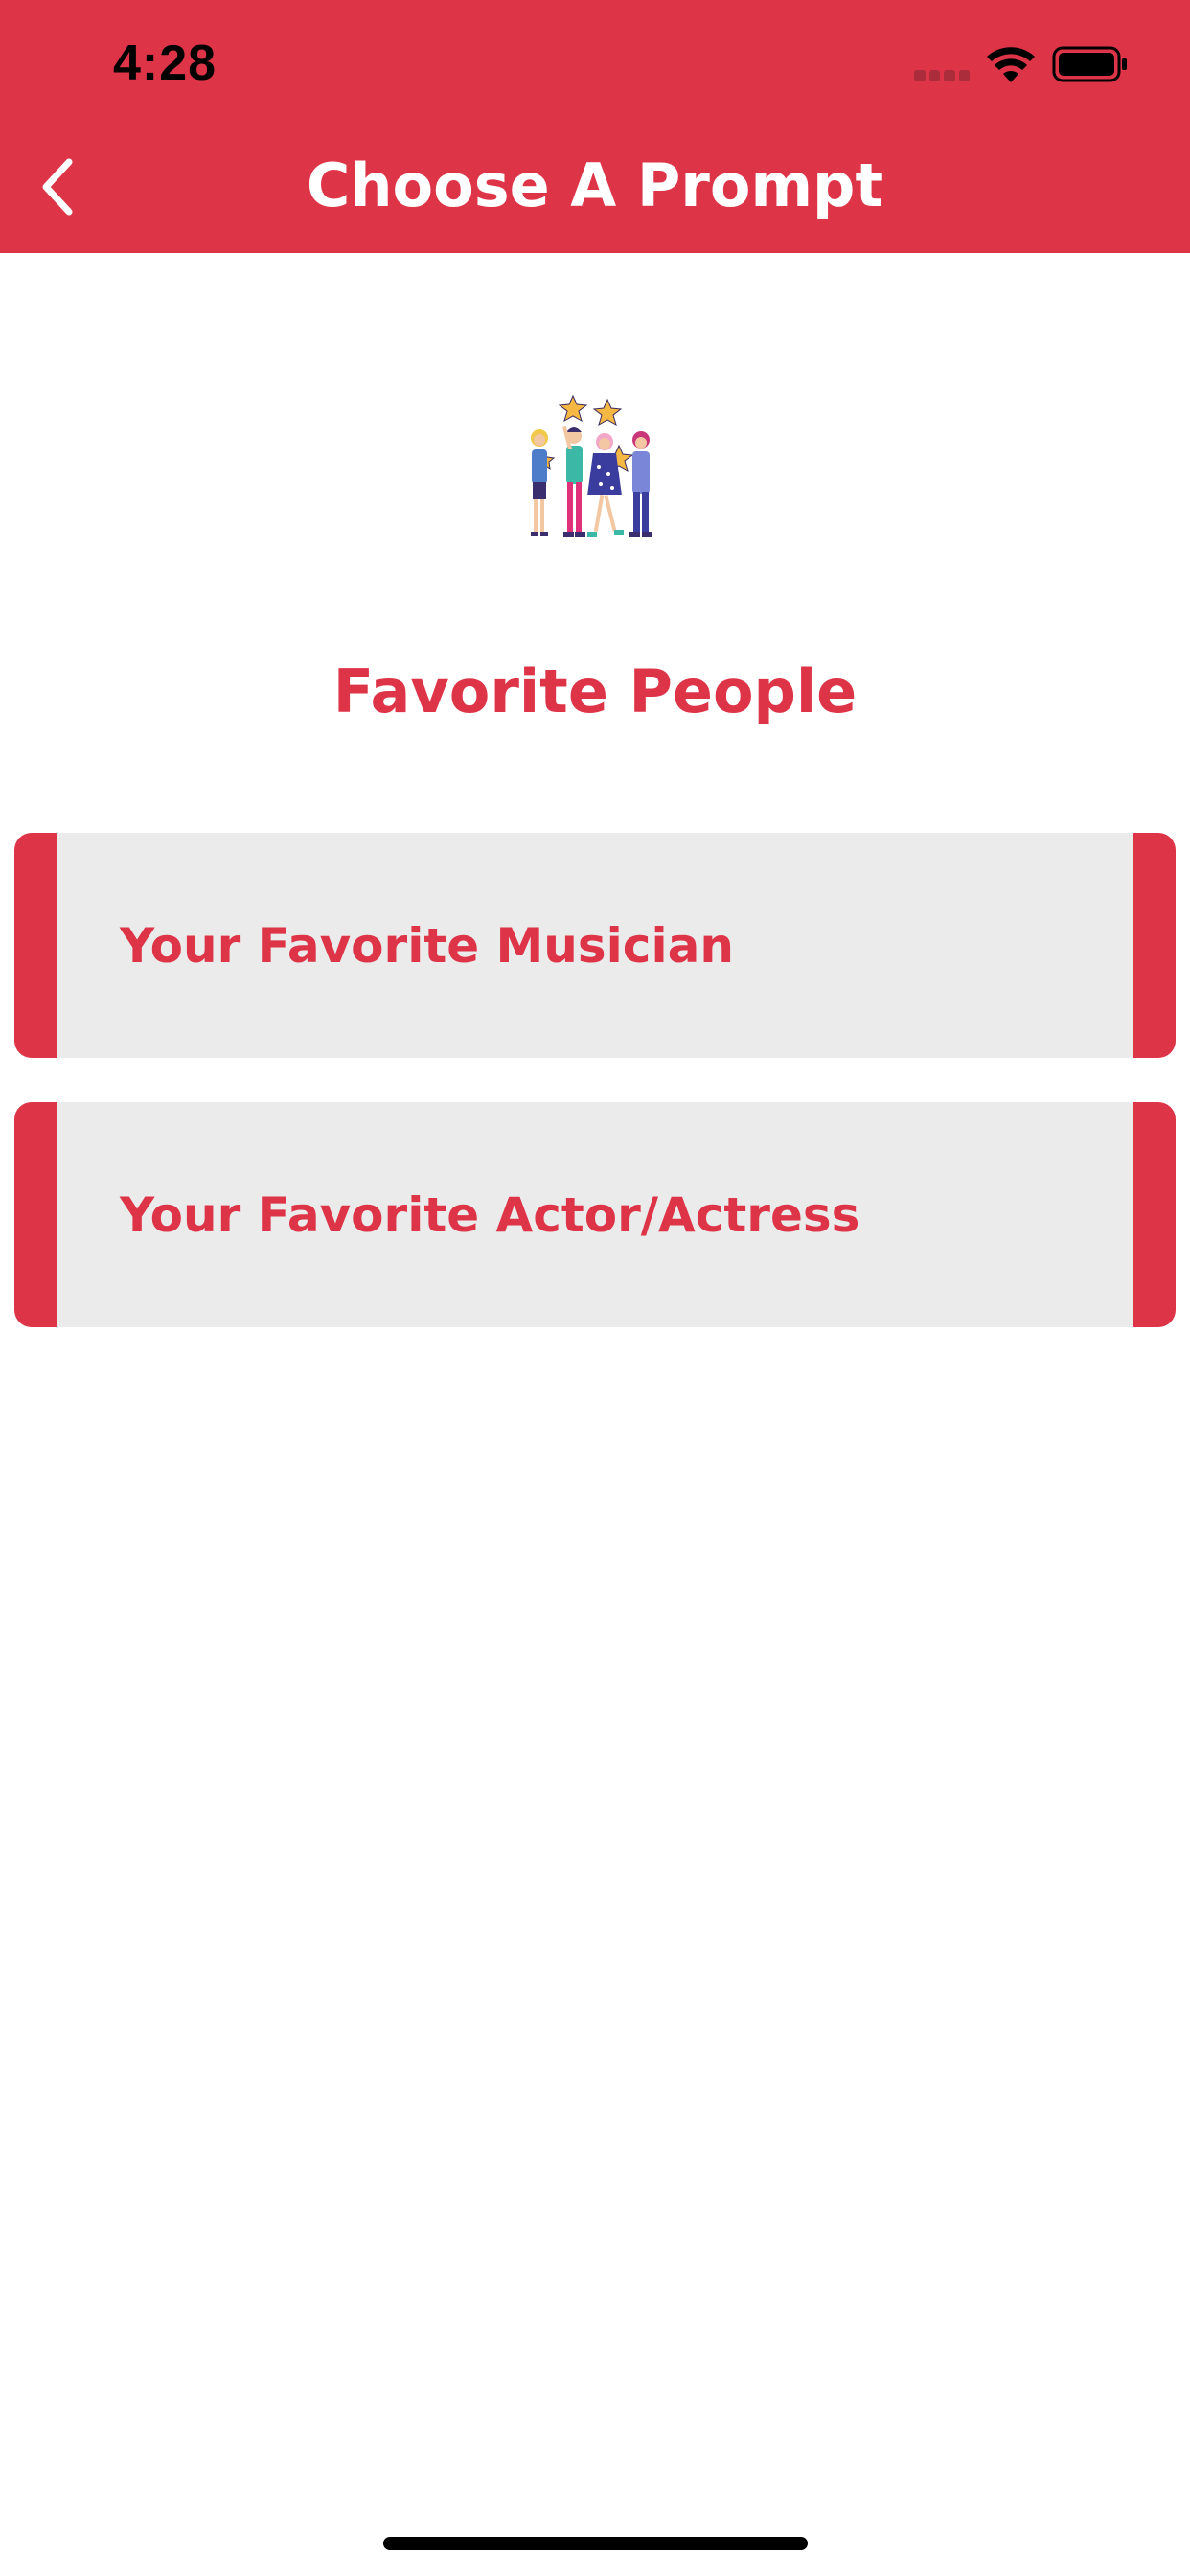  What do you see at coordinates (595, 185) in the screenshot?
I see `page-title: Choose A Prompt` at bounding box center [595, 185].